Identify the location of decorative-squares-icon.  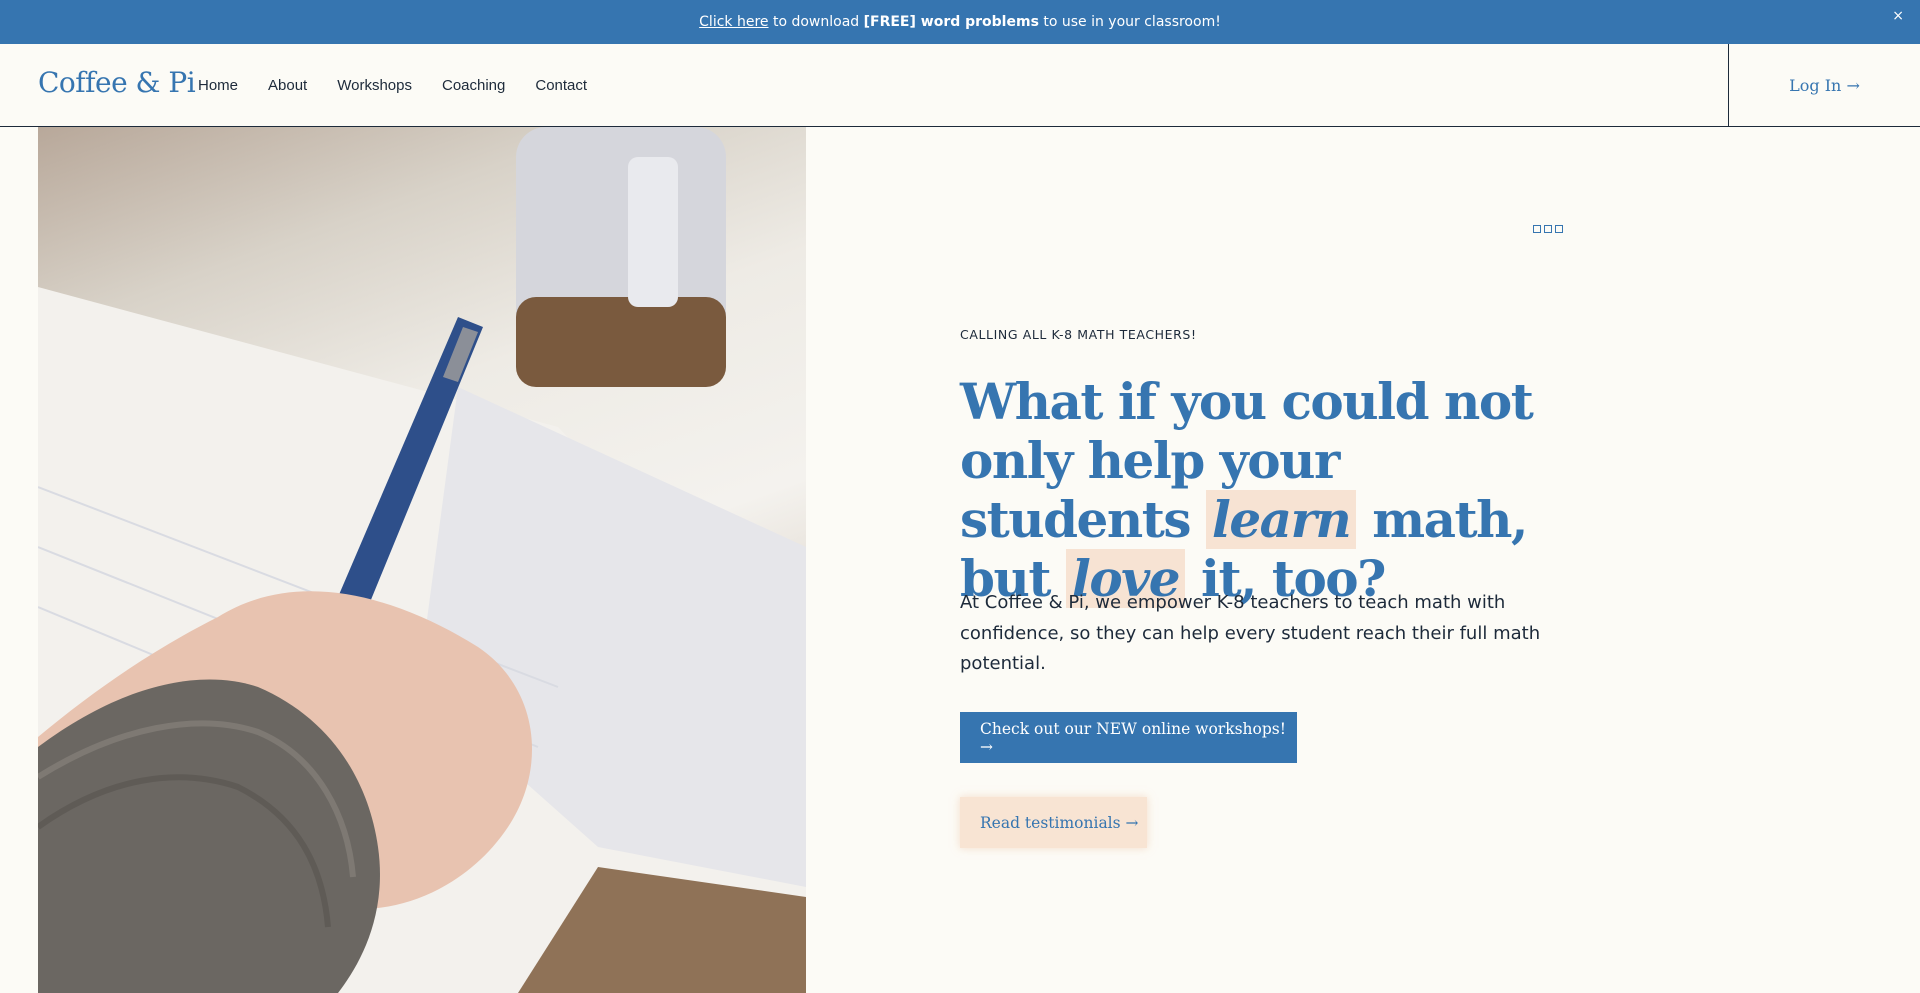
(1548, 229).